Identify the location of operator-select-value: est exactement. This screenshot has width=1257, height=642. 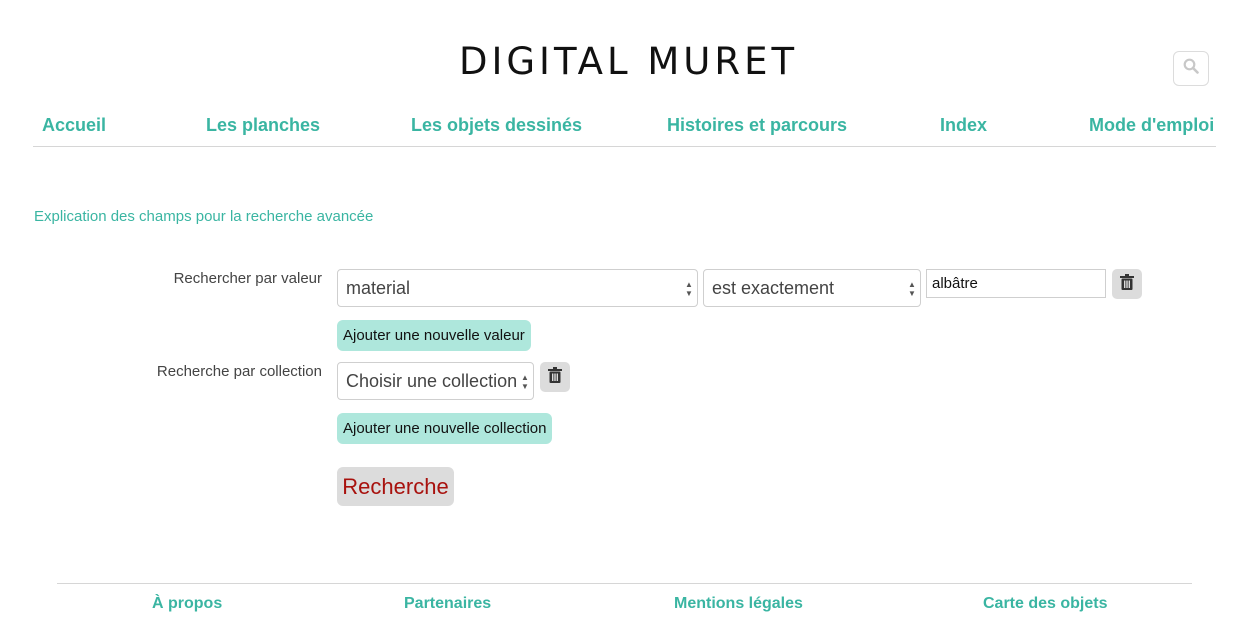
(773, 287).